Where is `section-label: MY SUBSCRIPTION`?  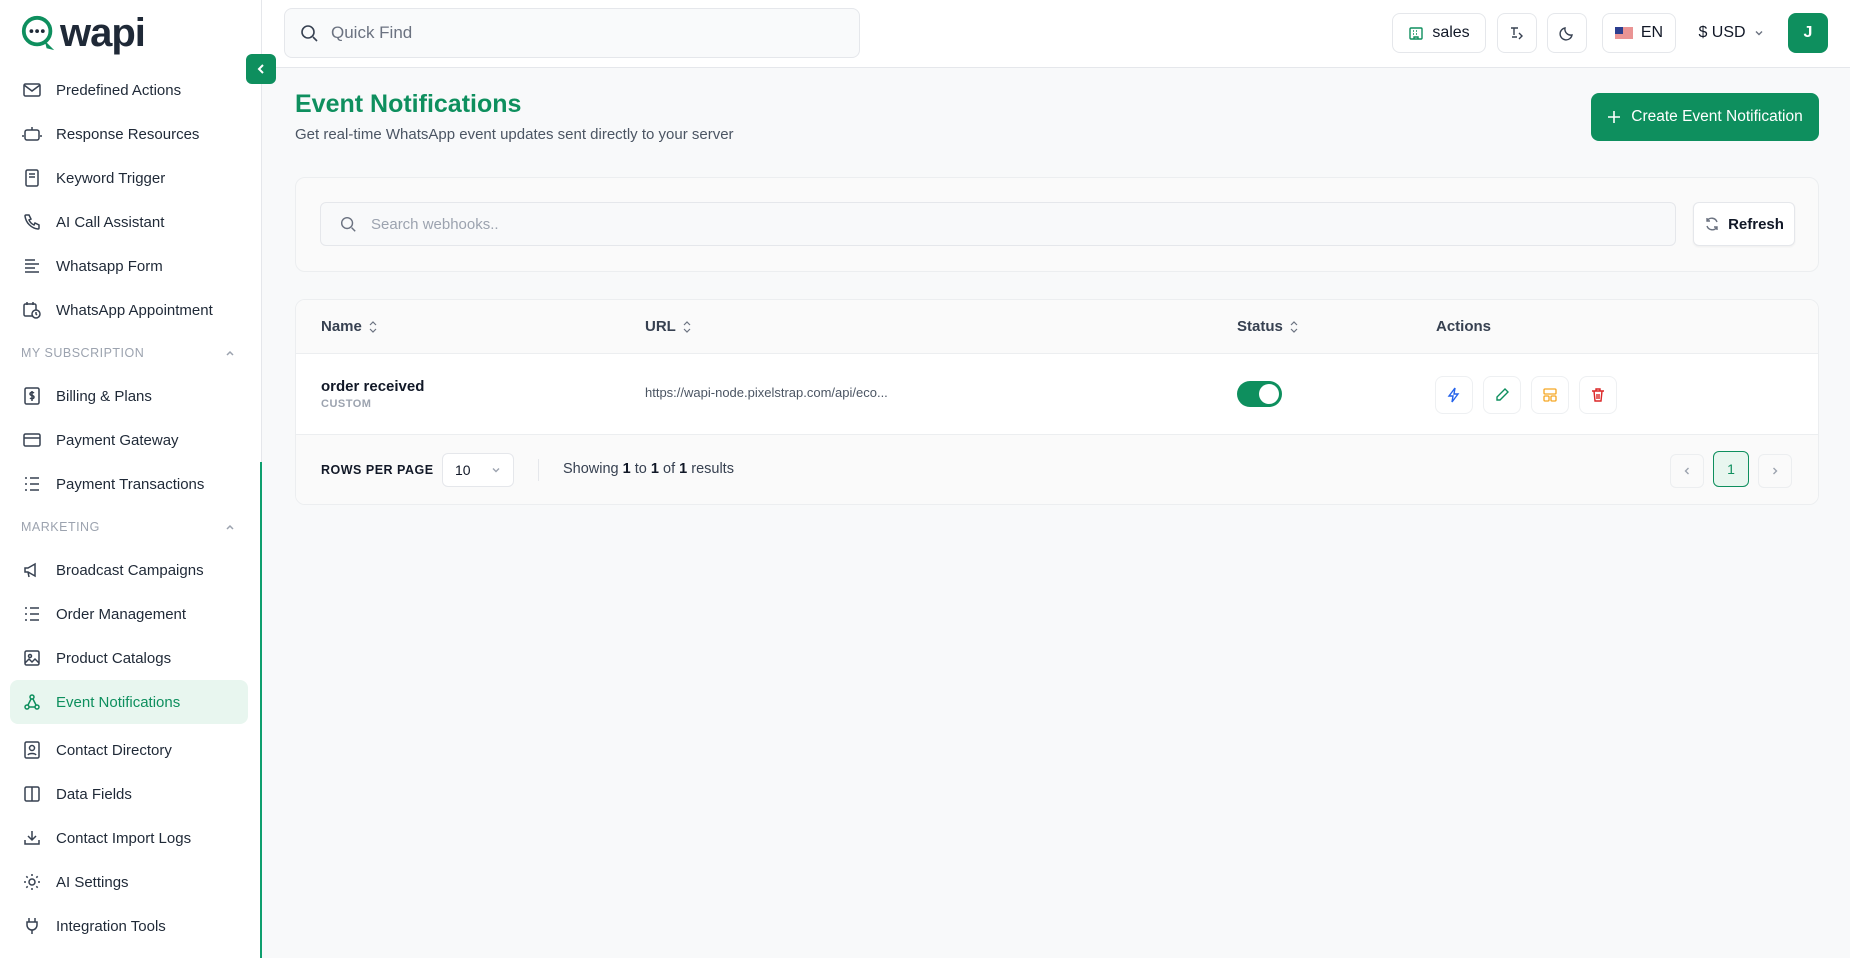
section-label: MY SUBSCRIPTION is located at coordinates (83, 353).